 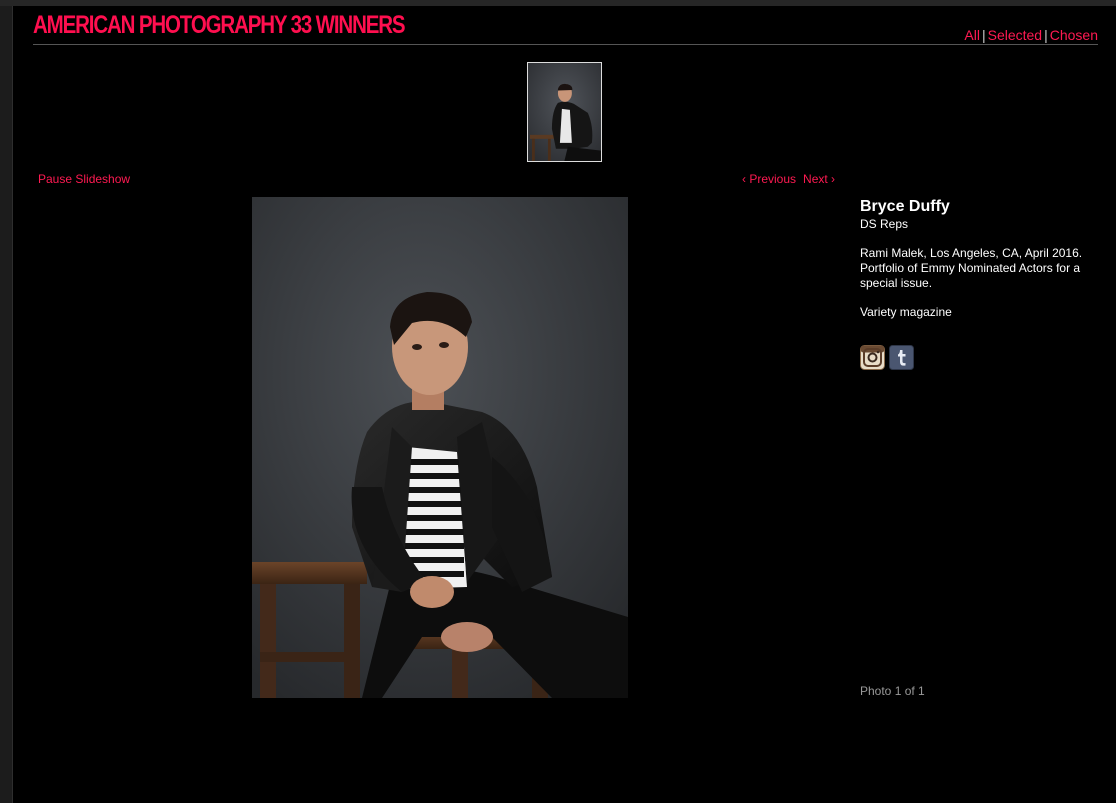 What do you see at coordinates (6, 404) in the screenshot?
I see `window-left-rail` at bounding box center [6, 404].